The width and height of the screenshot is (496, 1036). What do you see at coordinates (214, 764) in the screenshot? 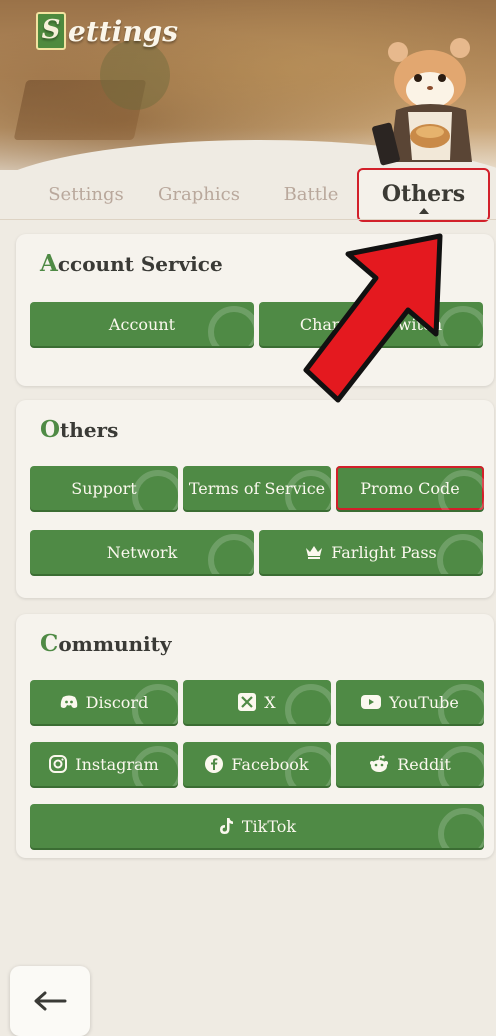
I see `facebook-icon` at bounding box center [214, 764].